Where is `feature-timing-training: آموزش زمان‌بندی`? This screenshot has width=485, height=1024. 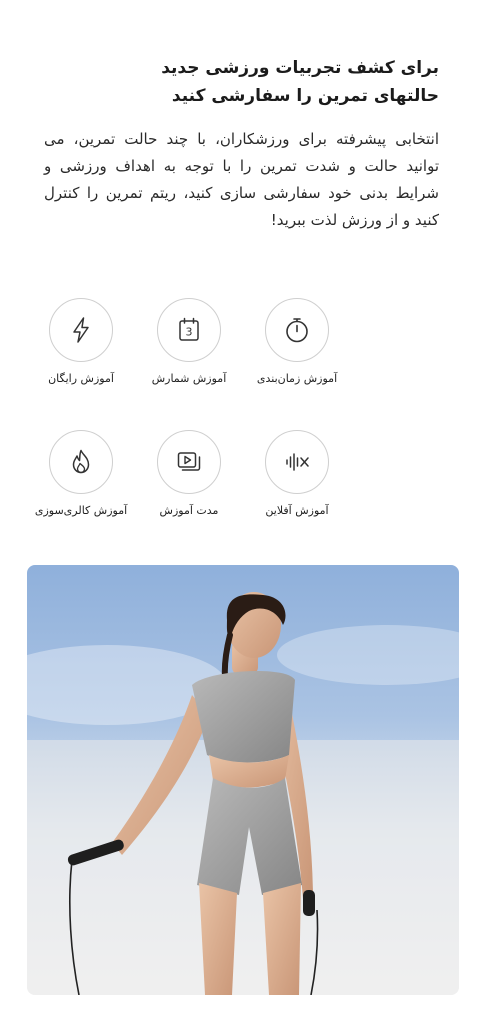
feature-timing-training: آموزش زمان‌بندی is located at coordinates (297, 341).